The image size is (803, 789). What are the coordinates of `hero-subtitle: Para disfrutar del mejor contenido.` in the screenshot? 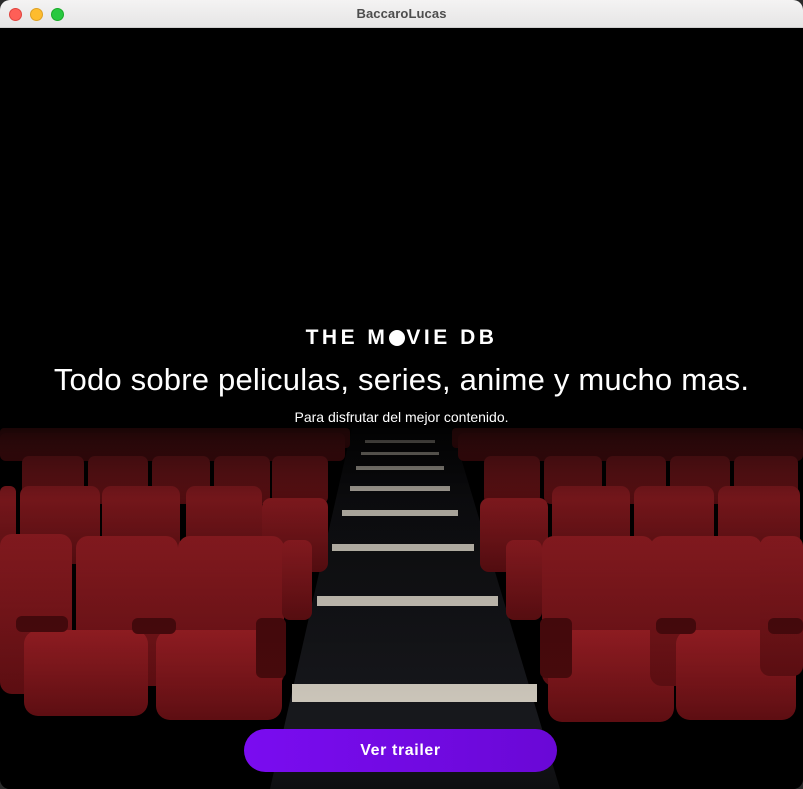 It's located at (401, 417).